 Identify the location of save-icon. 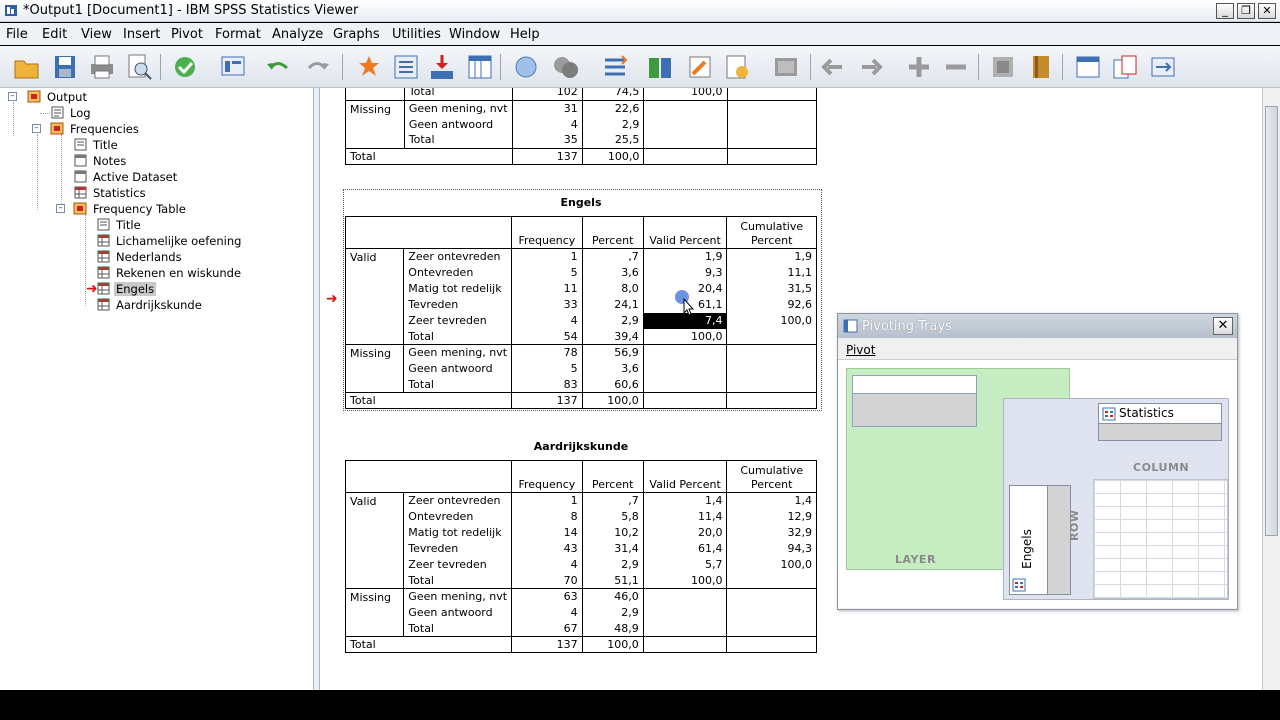
(65, 67).